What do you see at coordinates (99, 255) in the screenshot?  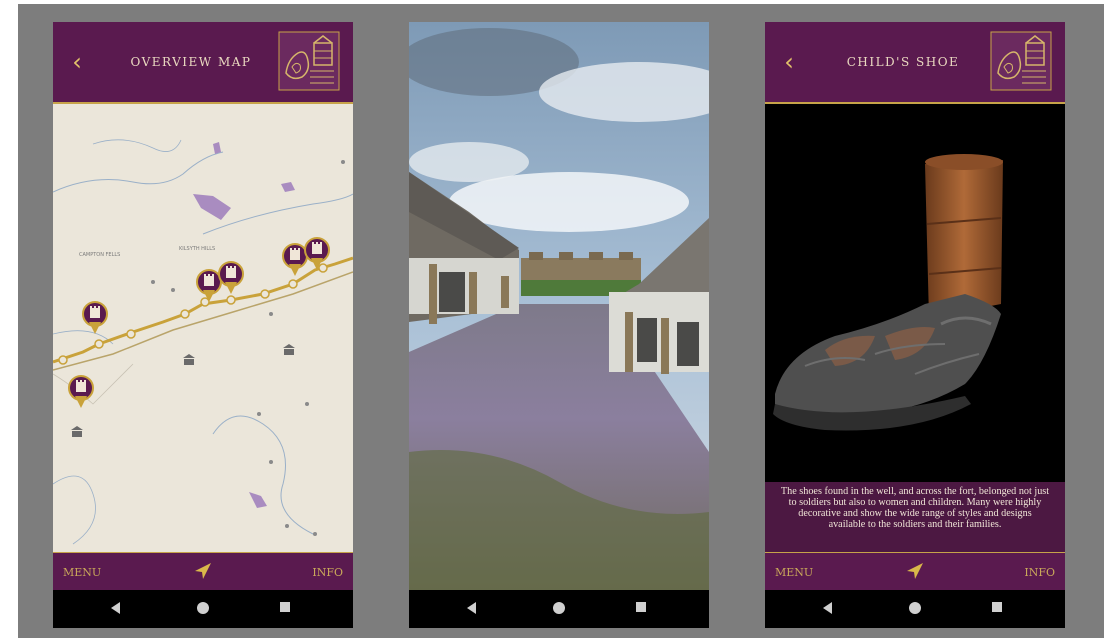 I see `map-region-label: CAMPTON FELLS` at bounding box center [99, 255].